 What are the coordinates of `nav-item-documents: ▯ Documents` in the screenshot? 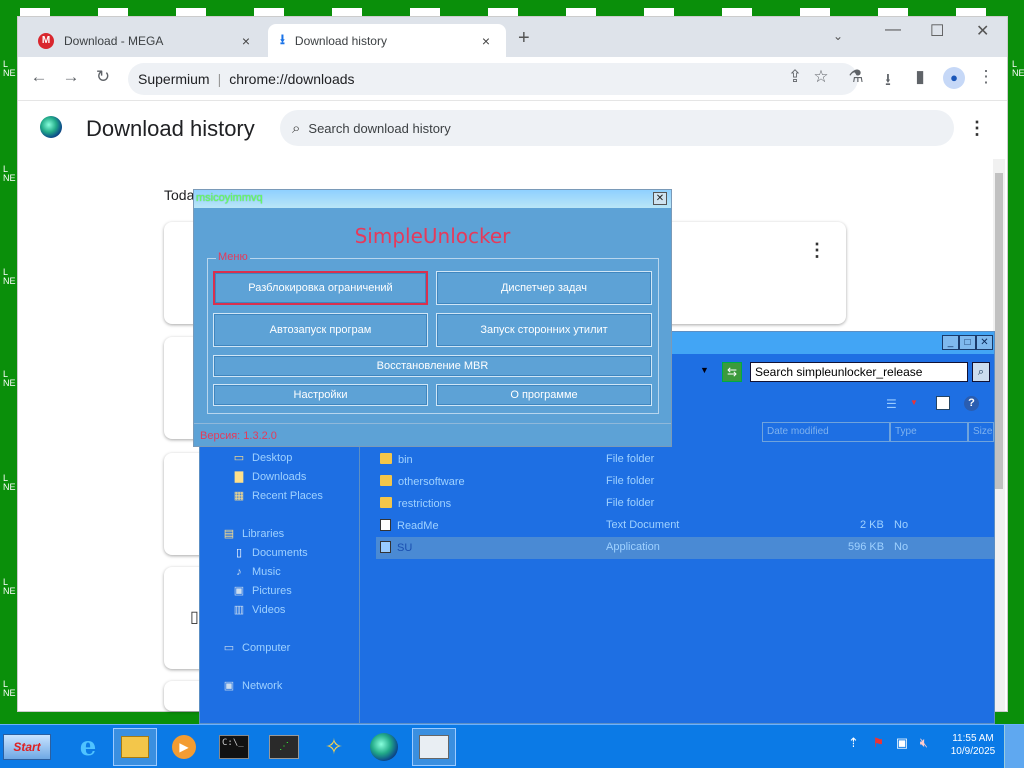 It's located at (270, 553).